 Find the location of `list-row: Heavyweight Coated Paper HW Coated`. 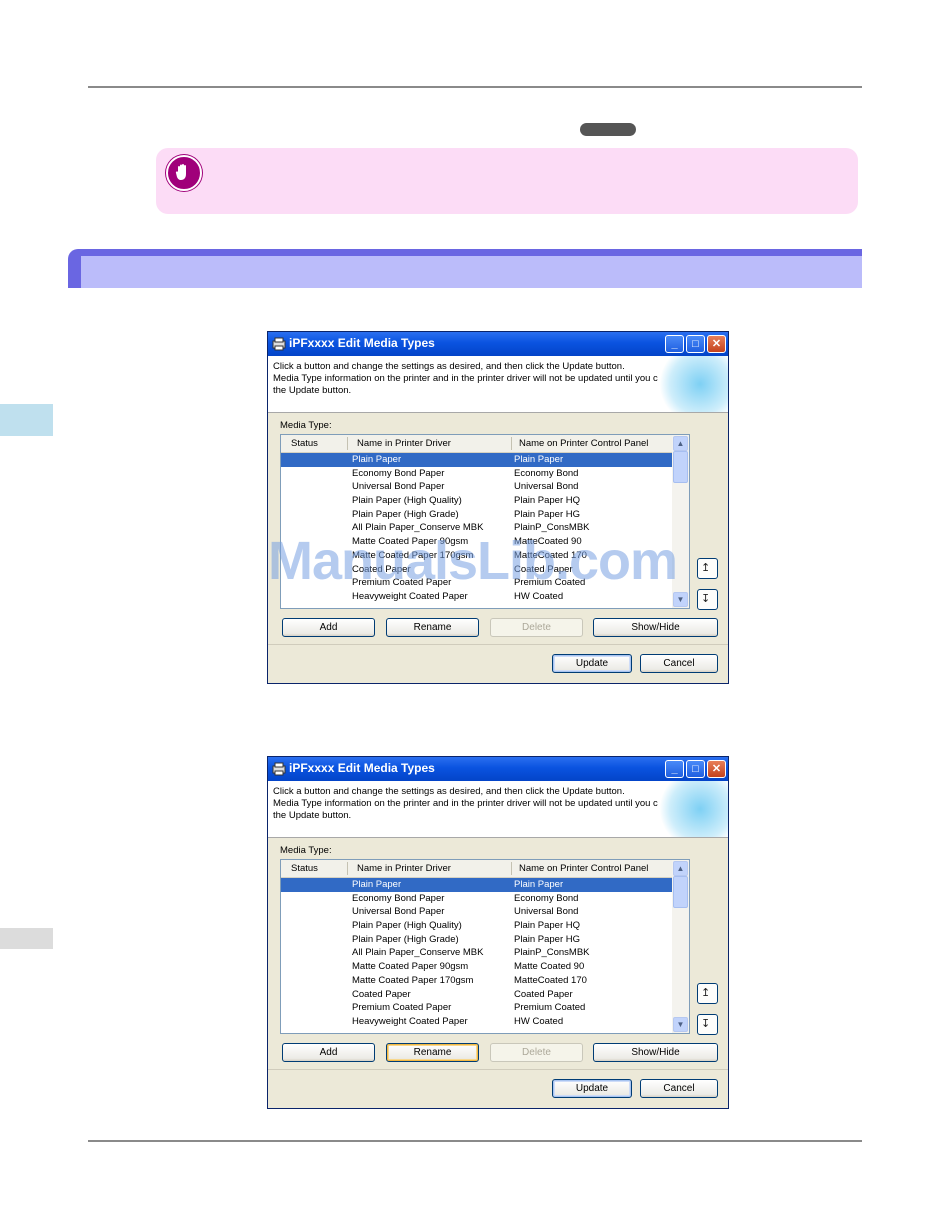

list-row: Heavyweight Coated Paper HW Coated is located at coordinates (477, 1022).